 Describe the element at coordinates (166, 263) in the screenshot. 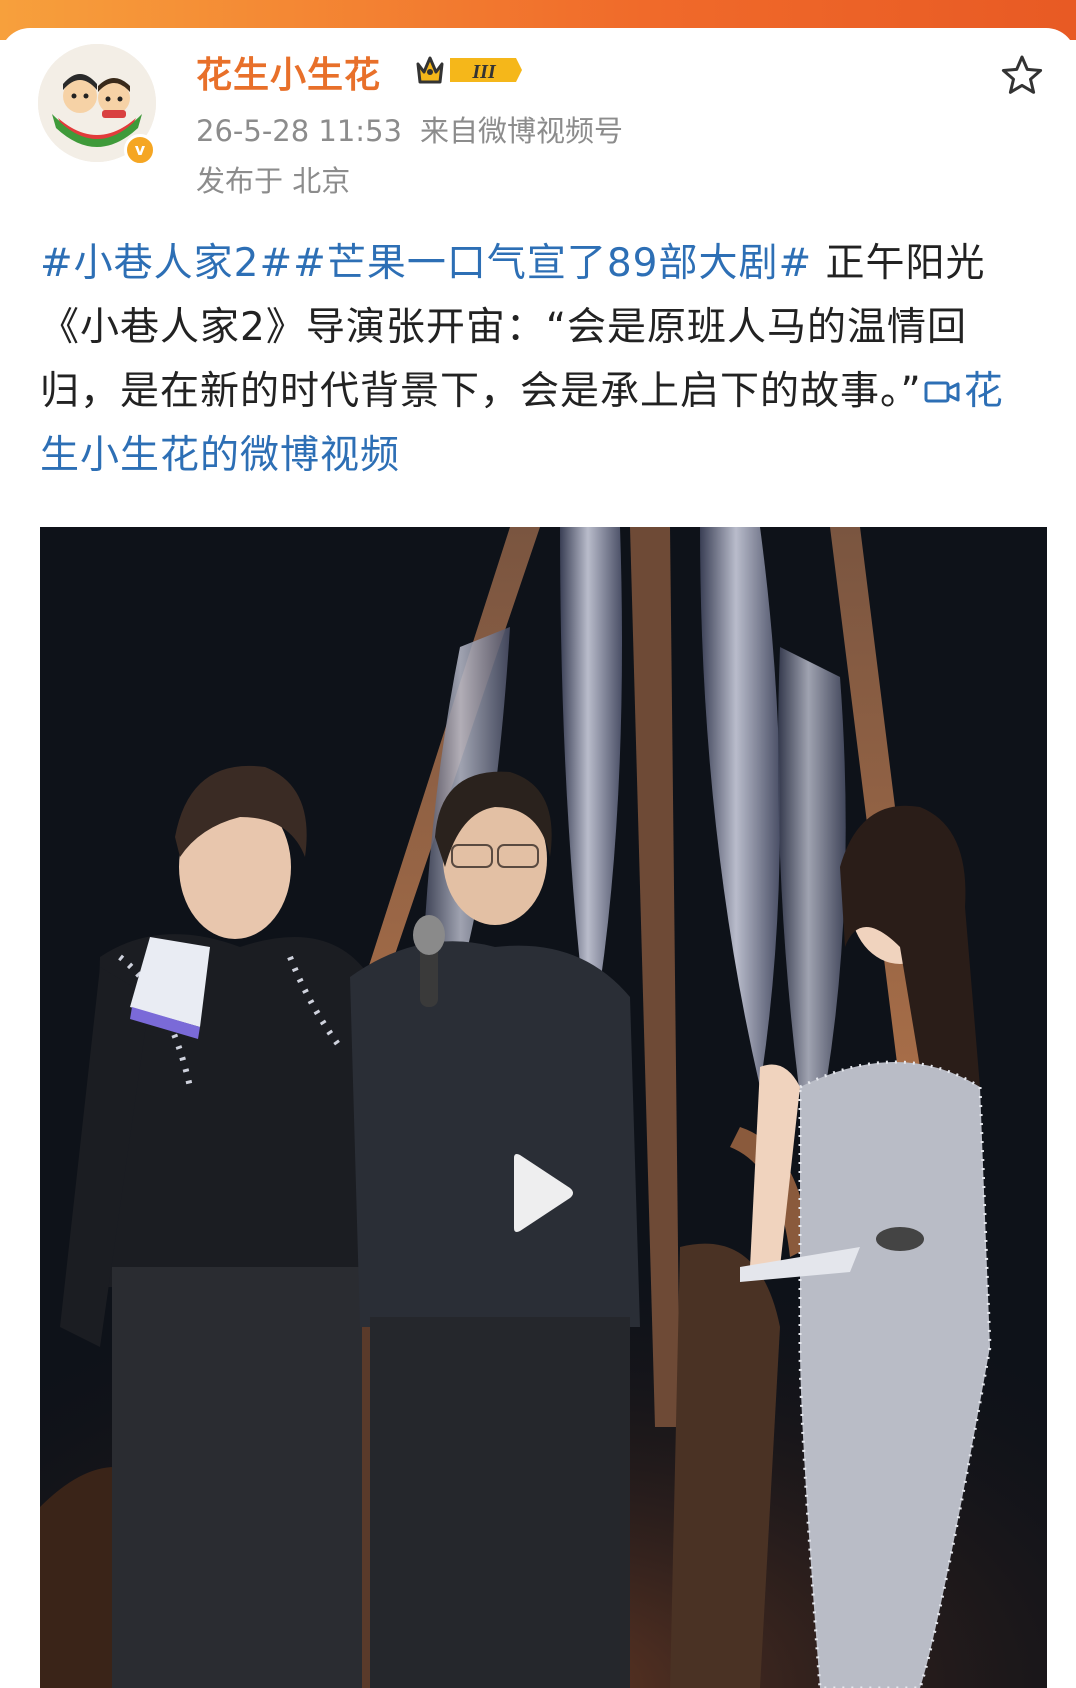

I see `hashtag-link: #小巷人家2#` at that location.